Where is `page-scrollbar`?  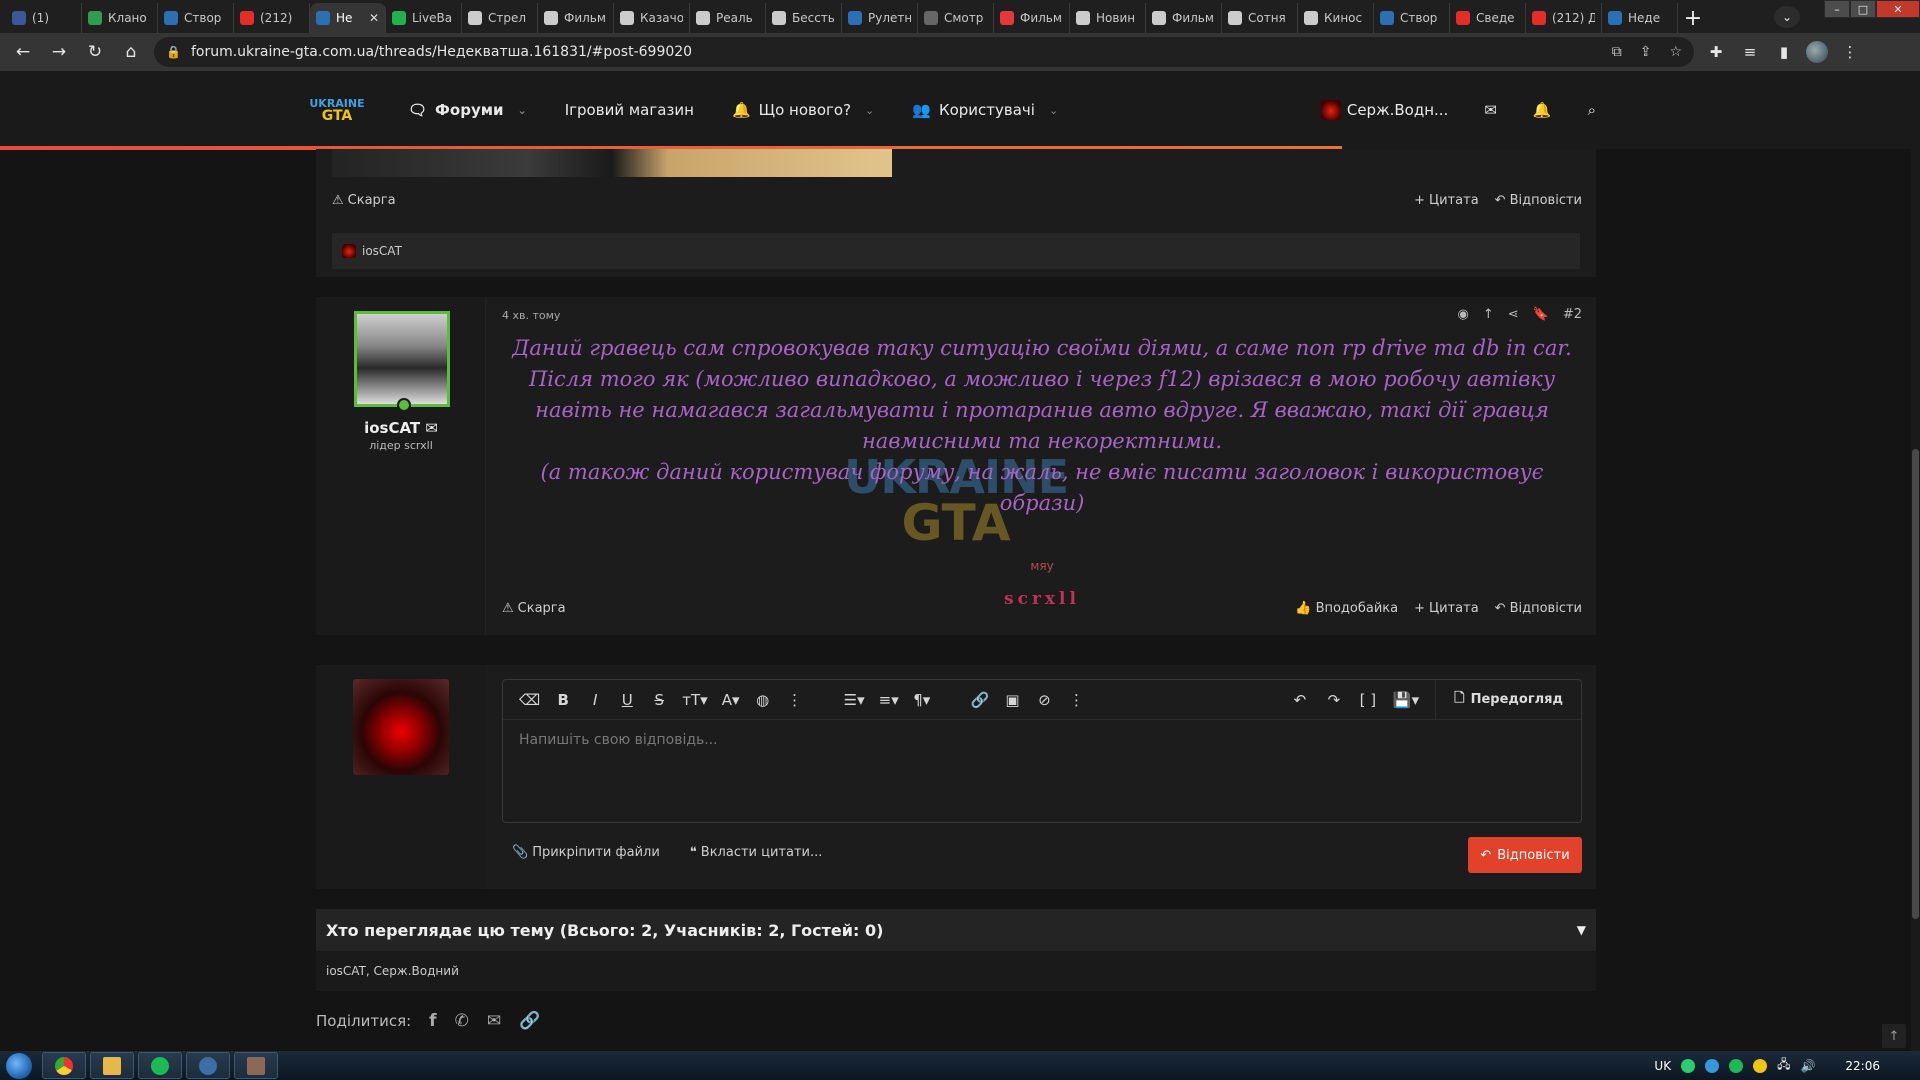 page-scrollbar is located at coordinates (1915, 600).